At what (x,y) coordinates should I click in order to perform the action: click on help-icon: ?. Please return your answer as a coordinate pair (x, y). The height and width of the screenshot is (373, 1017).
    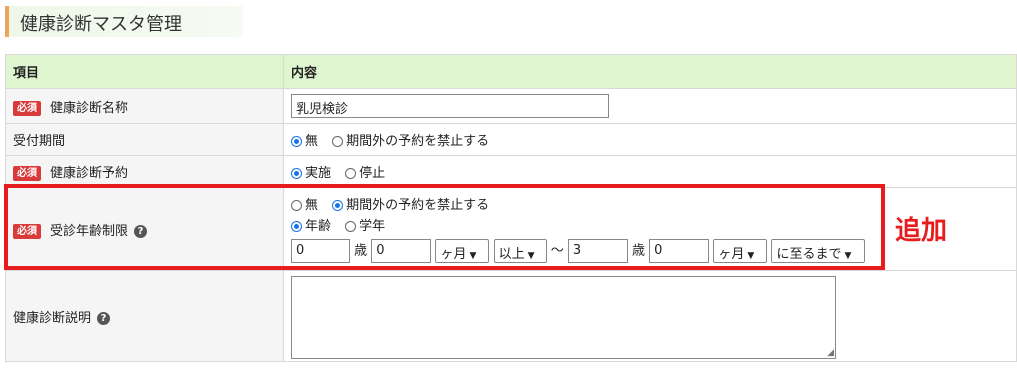
    Looking at the image, I should click on (104, 318).